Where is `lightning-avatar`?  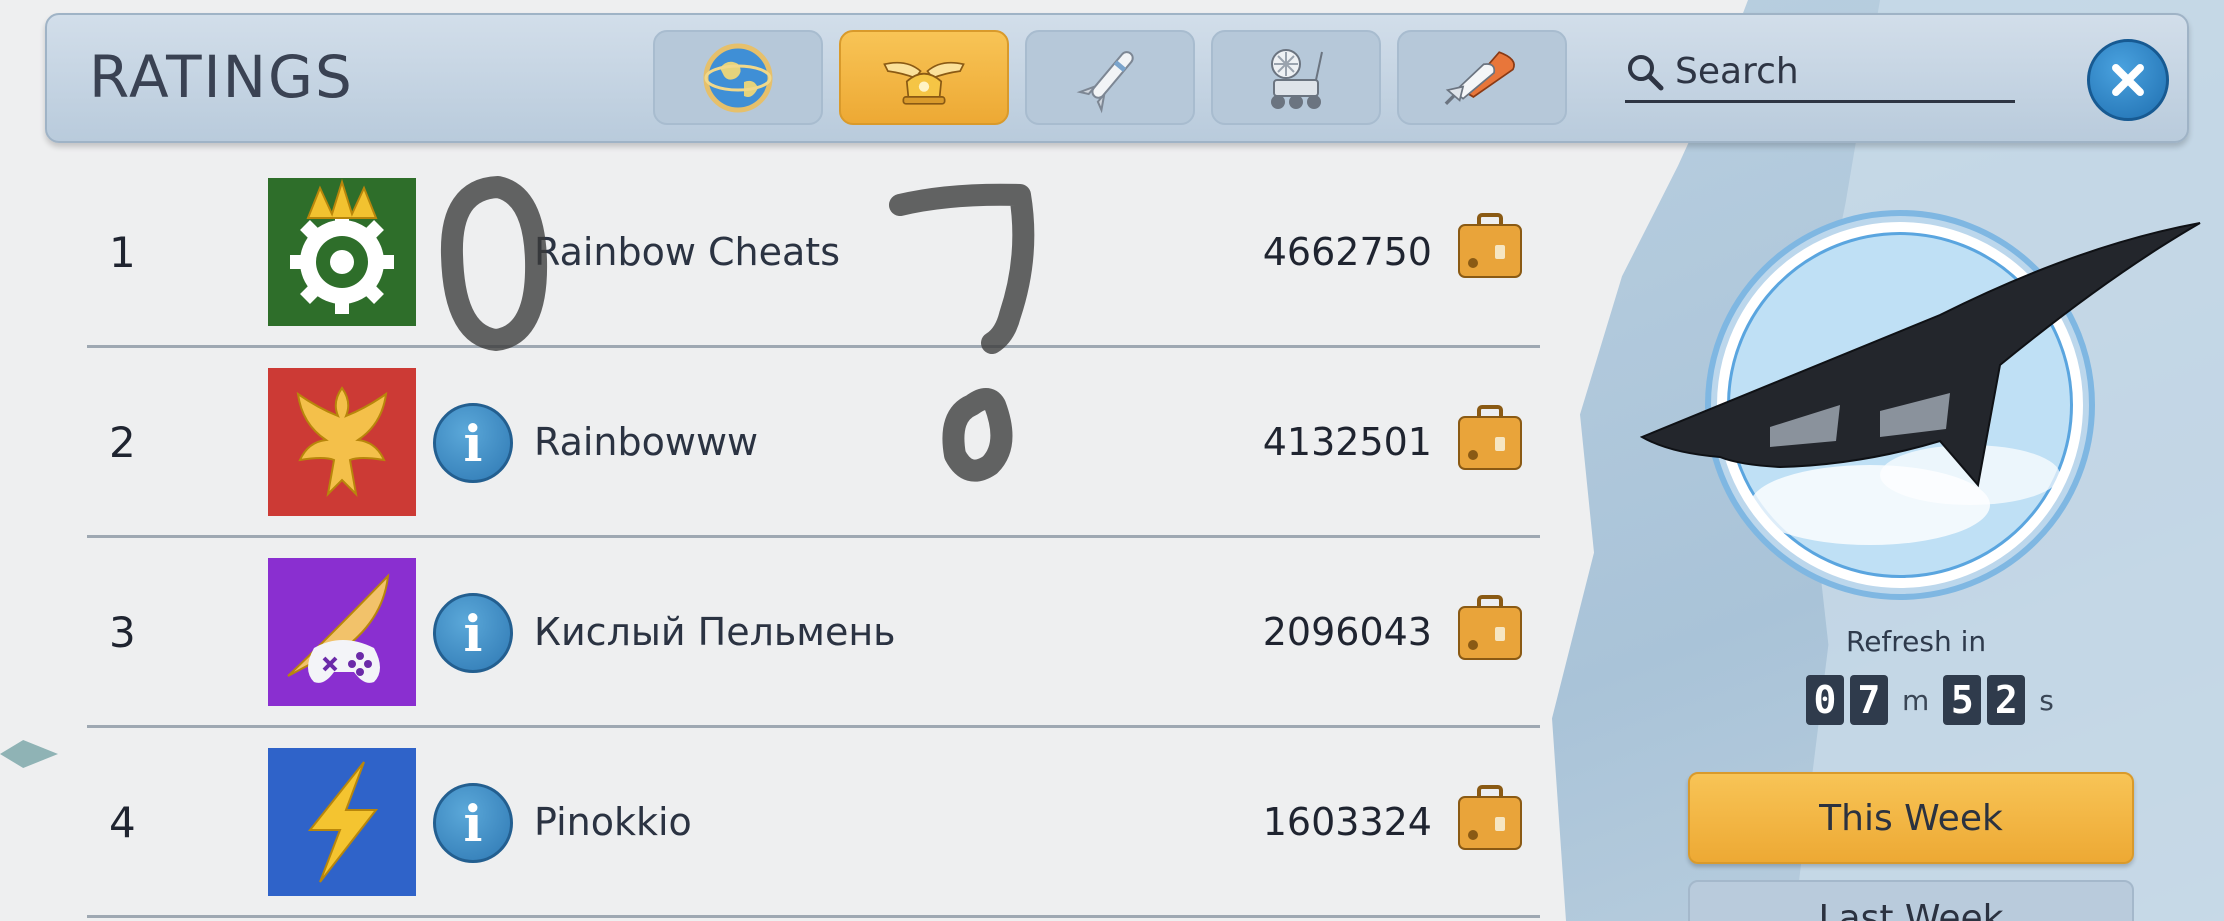 lightning-avatar is located at coordinates (342, 822).